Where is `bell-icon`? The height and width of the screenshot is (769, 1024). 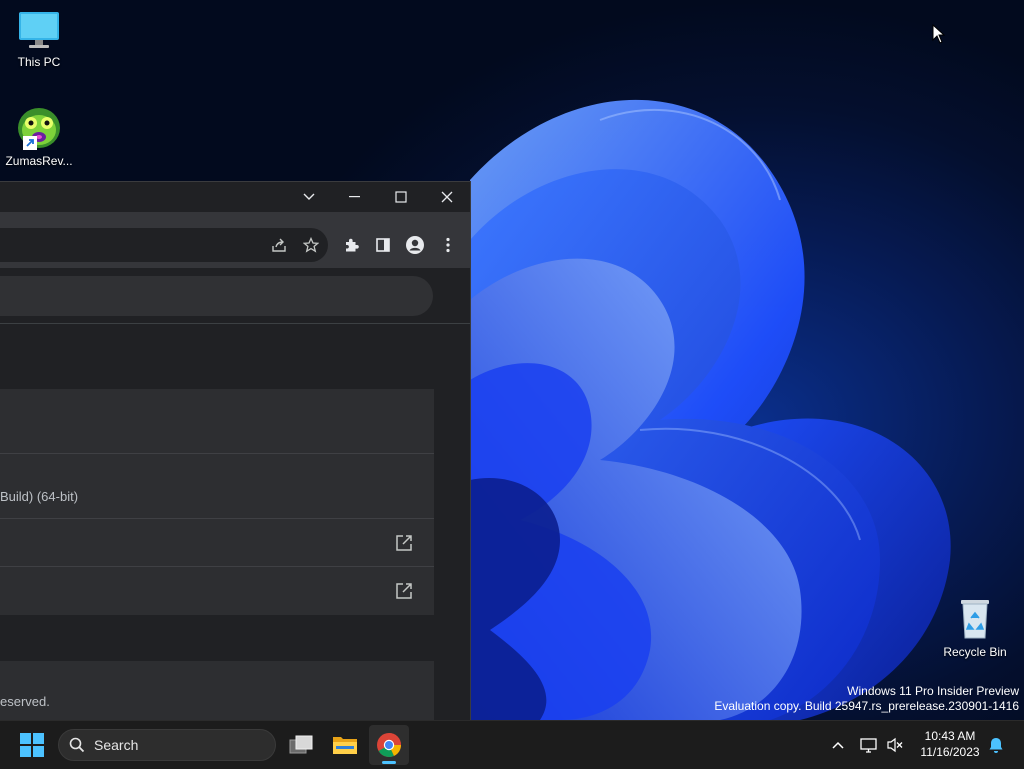 bell-icon is located at coordinates (996, 745).